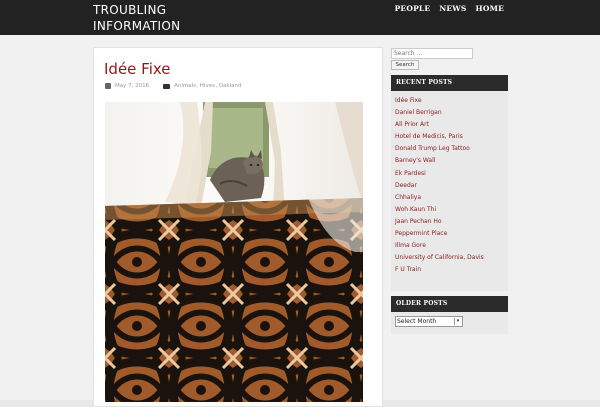 This screenshot has width=600, height=407. Describe the element at coordinates (449, 270) in the screenshot. I see `recent-post-link: F U Train` at that location.